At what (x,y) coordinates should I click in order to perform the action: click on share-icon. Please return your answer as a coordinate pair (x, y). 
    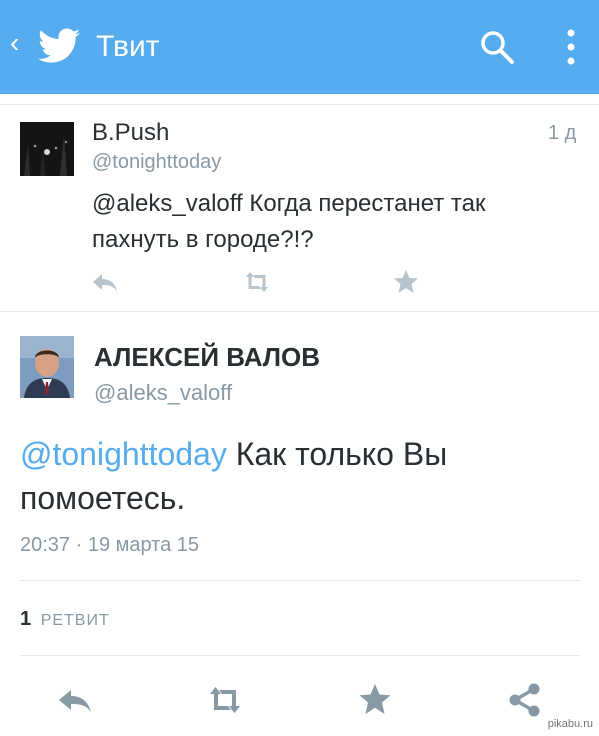
    Looking at the image, I should click on (525, 700).